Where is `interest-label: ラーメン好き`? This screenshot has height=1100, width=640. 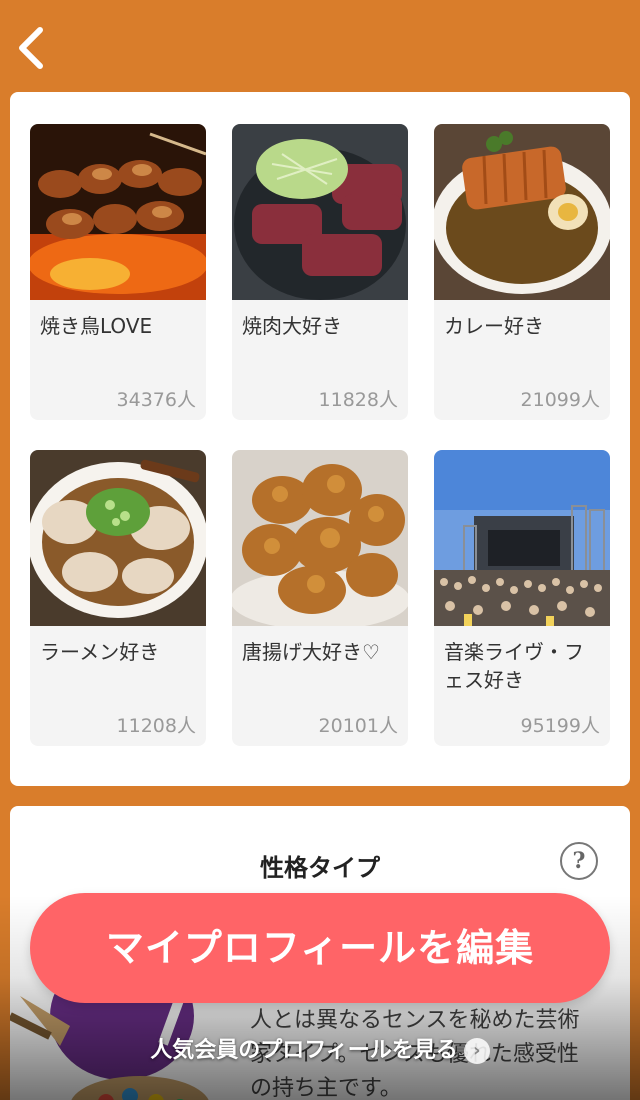
interest-label: ラーメン好き is located at coordinates (100, 652).